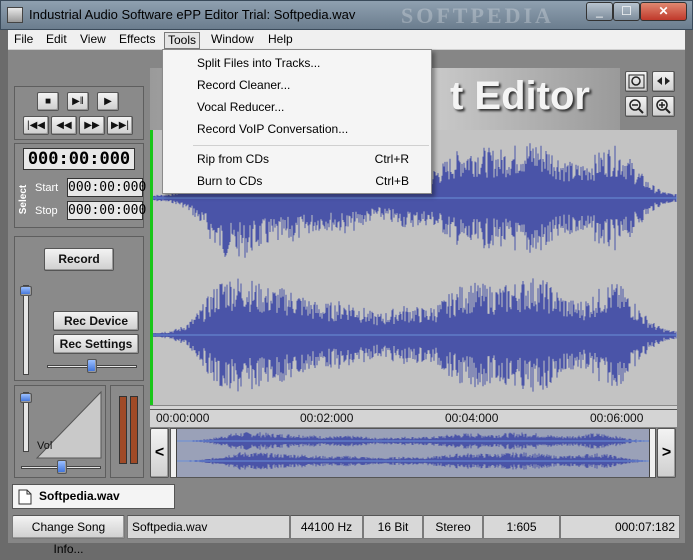  Describe the element at coordinates (78, 101) in the screenshot. I see `play-pause-button: ▶‖` at that location.